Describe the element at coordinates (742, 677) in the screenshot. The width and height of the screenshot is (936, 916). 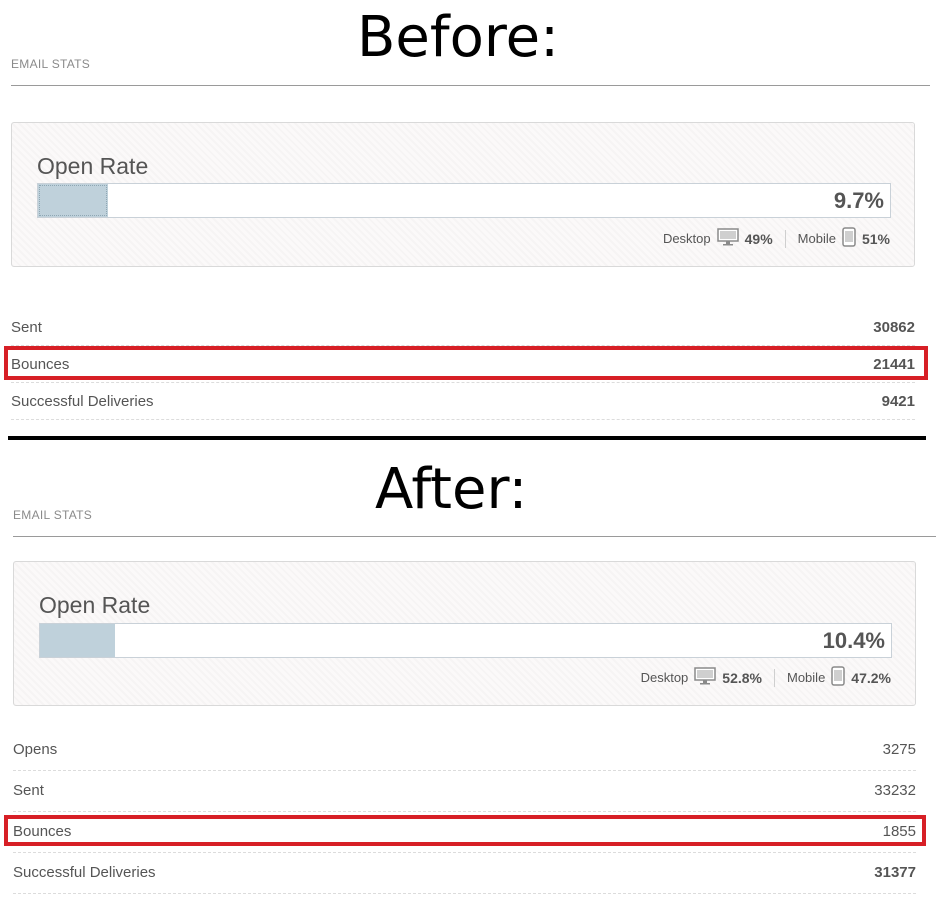
I see `desktop-value: 52.8%` at that location.